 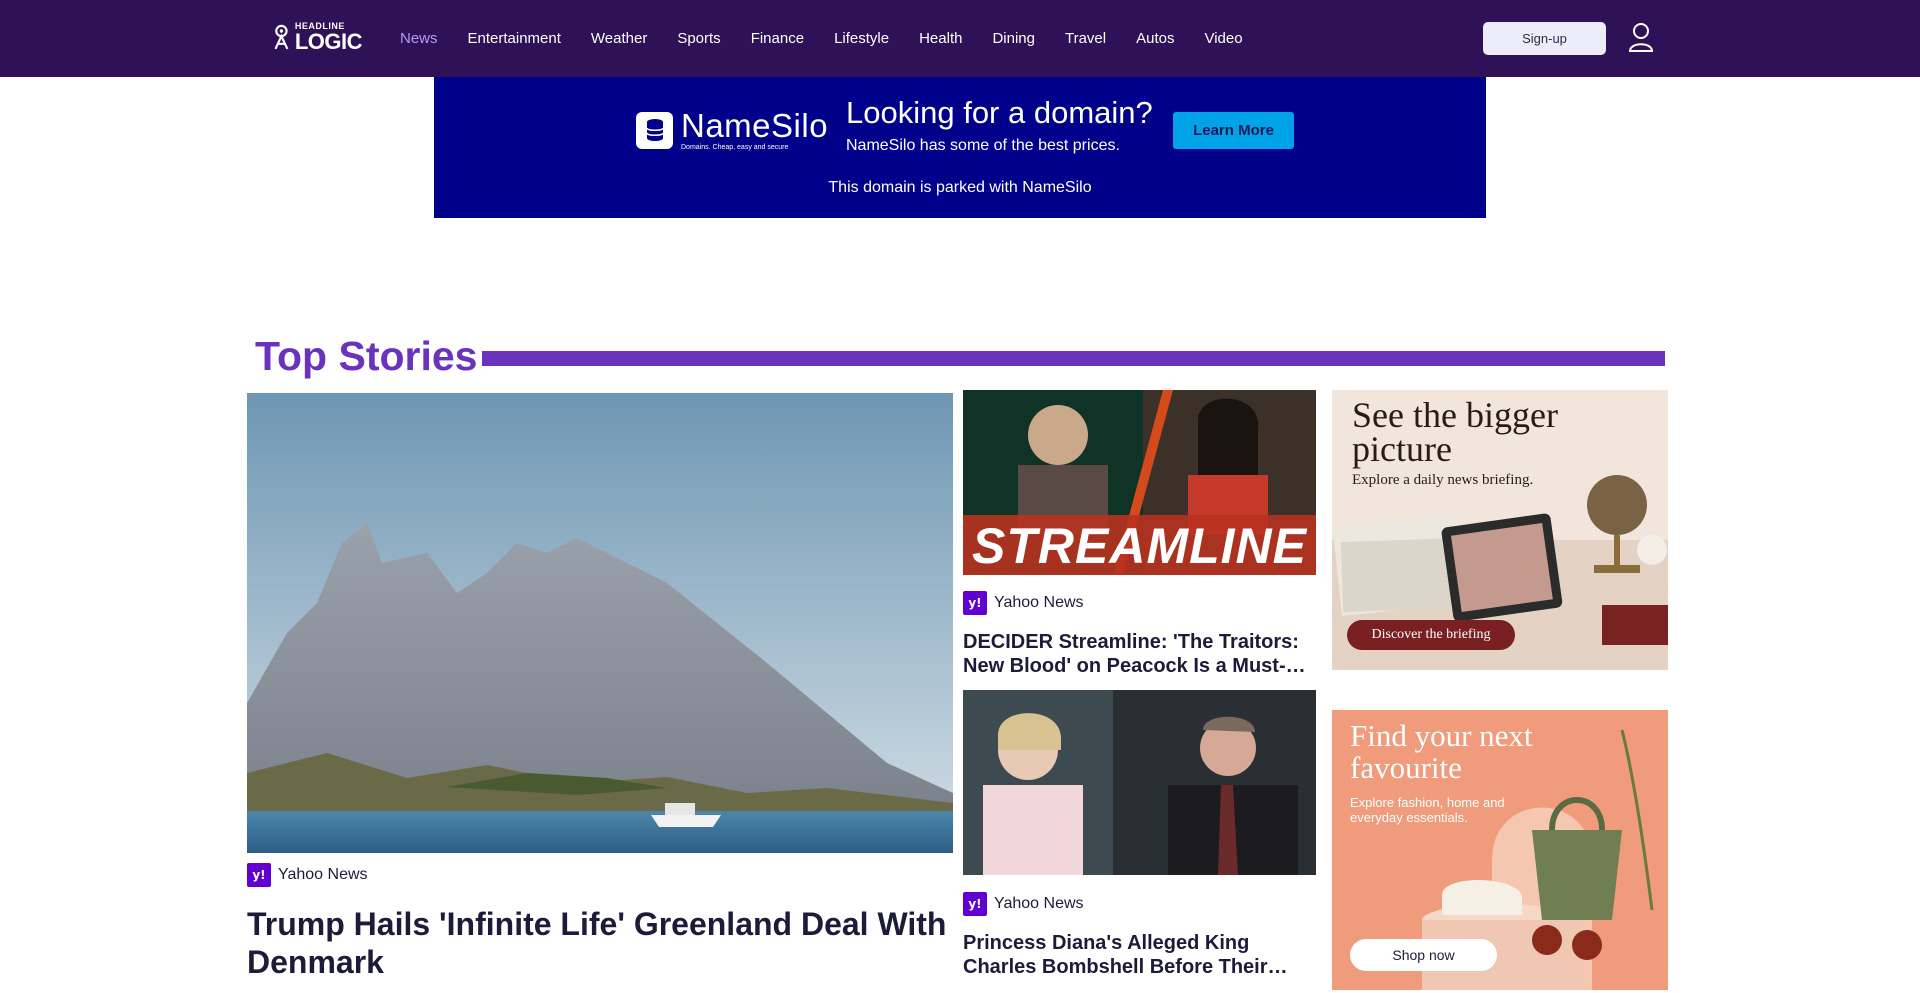 What do you see at coordinates (983, 145) in the screenshot?
I see `ad-subheadline: NameSilo has some of the best prices.` at bounding box center [983, 145].